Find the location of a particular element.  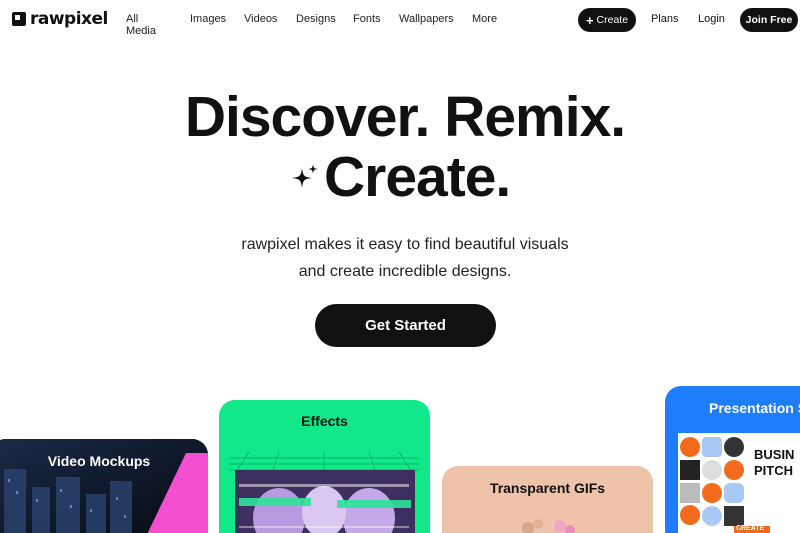

create-button: + Create is located at coordinates (607, 20).